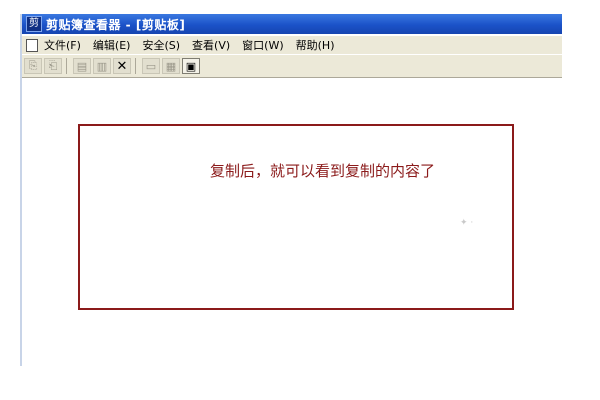 Image resolution: width=600 pixels, height=400 pixels. I want to click on annotation-text: 复制后，就可以看到复制的内容了, so click(323, 171).